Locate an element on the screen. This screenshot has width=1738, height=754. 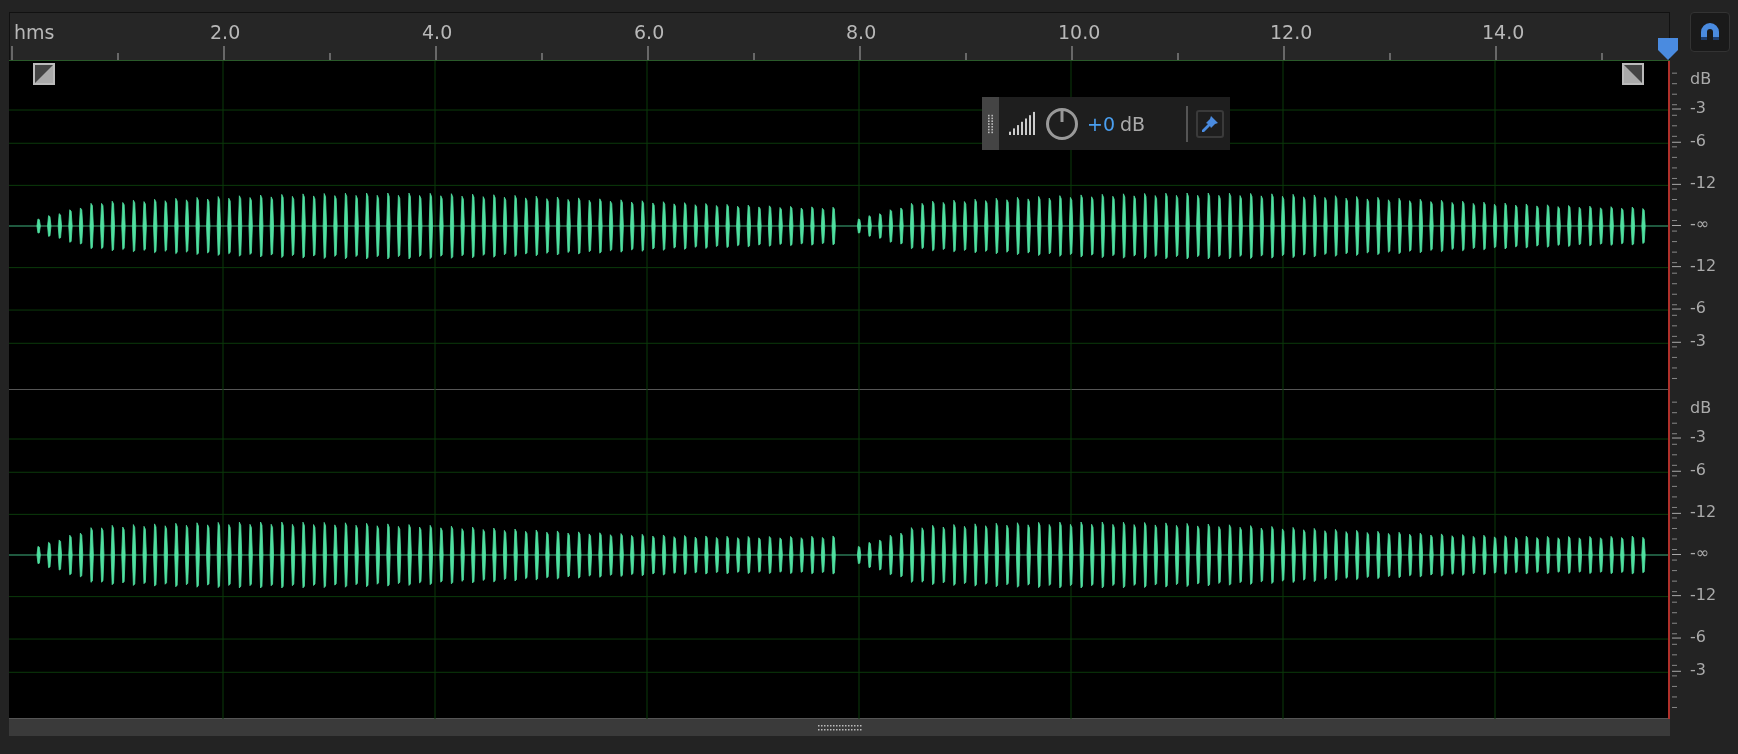
grip-dots-icon is located at coordinates (990, 123).